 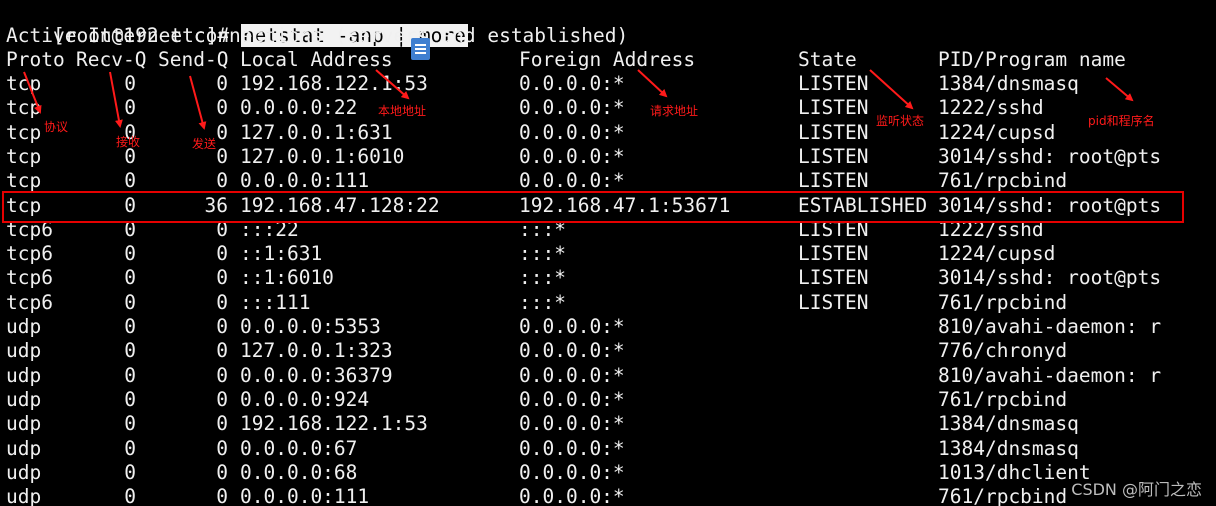 What do you see at coordinates (204, 144) in the screenshot?
I see `note-send: 发送` at bounding box center [204, 144].